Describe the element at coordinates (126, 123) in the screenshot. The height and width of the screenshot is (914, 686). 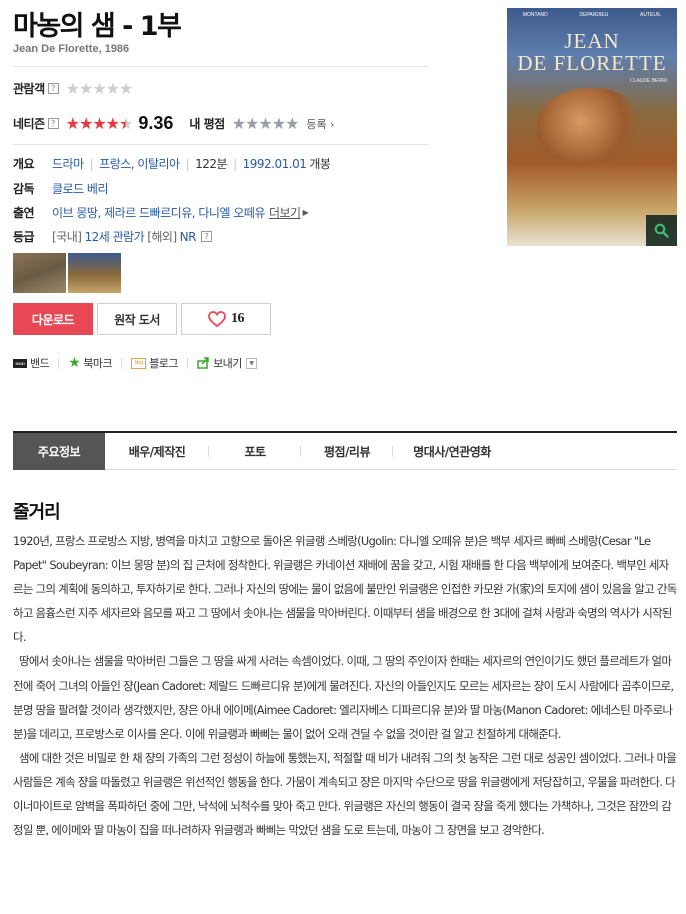
I see `half-star-icon: ★` at that location.